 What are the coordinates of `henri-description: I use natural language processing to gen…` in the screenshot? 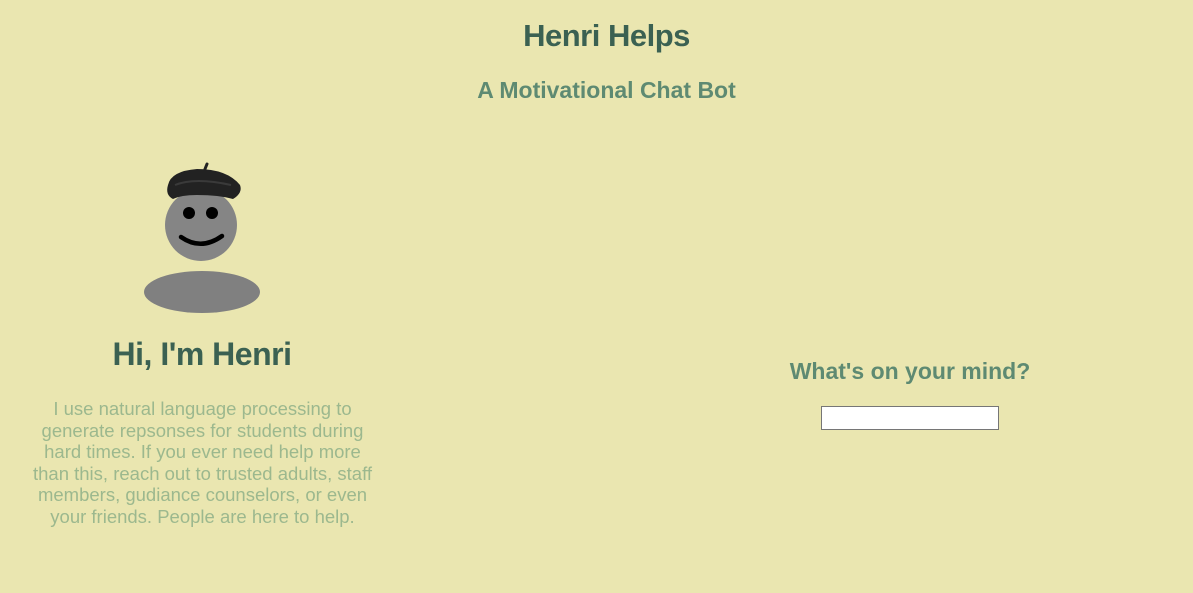 It's located at (202, 462).